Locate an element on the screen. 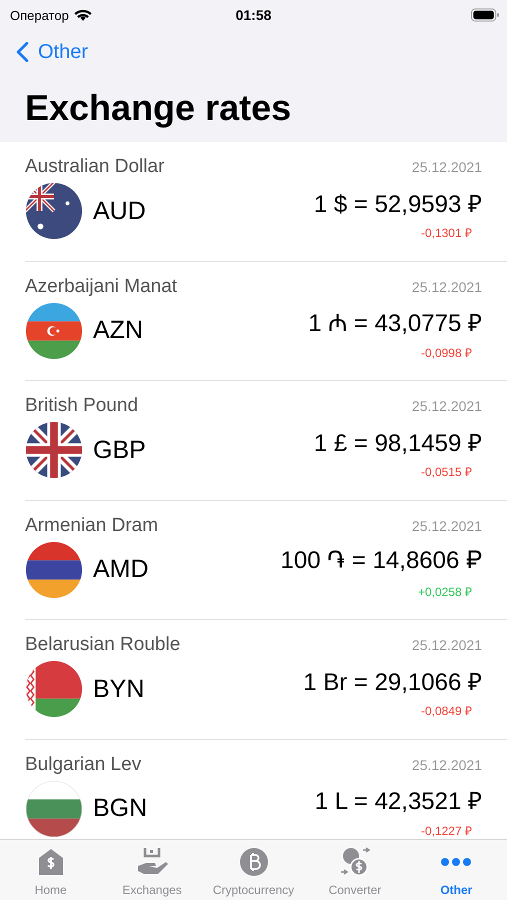  currency-name: Bulgarian Lev is located at coordinates (83, 765).